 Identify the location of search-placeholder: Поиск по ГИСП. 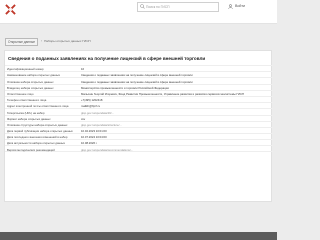
(158, 7).